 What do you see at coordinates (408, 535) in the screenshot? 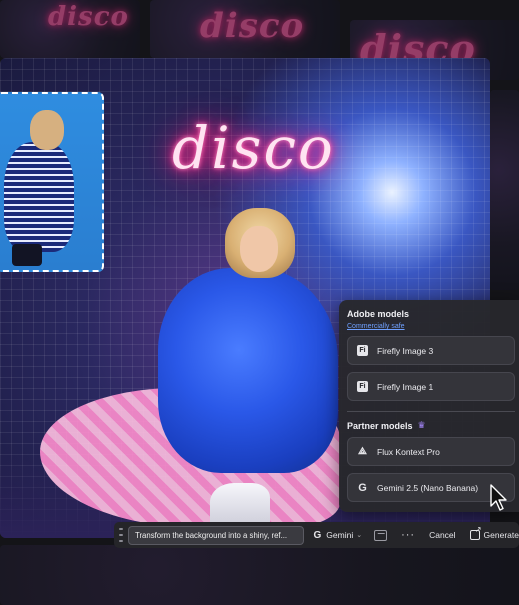
I see `more-options-icon: ···` at bounding box center [408, 535].